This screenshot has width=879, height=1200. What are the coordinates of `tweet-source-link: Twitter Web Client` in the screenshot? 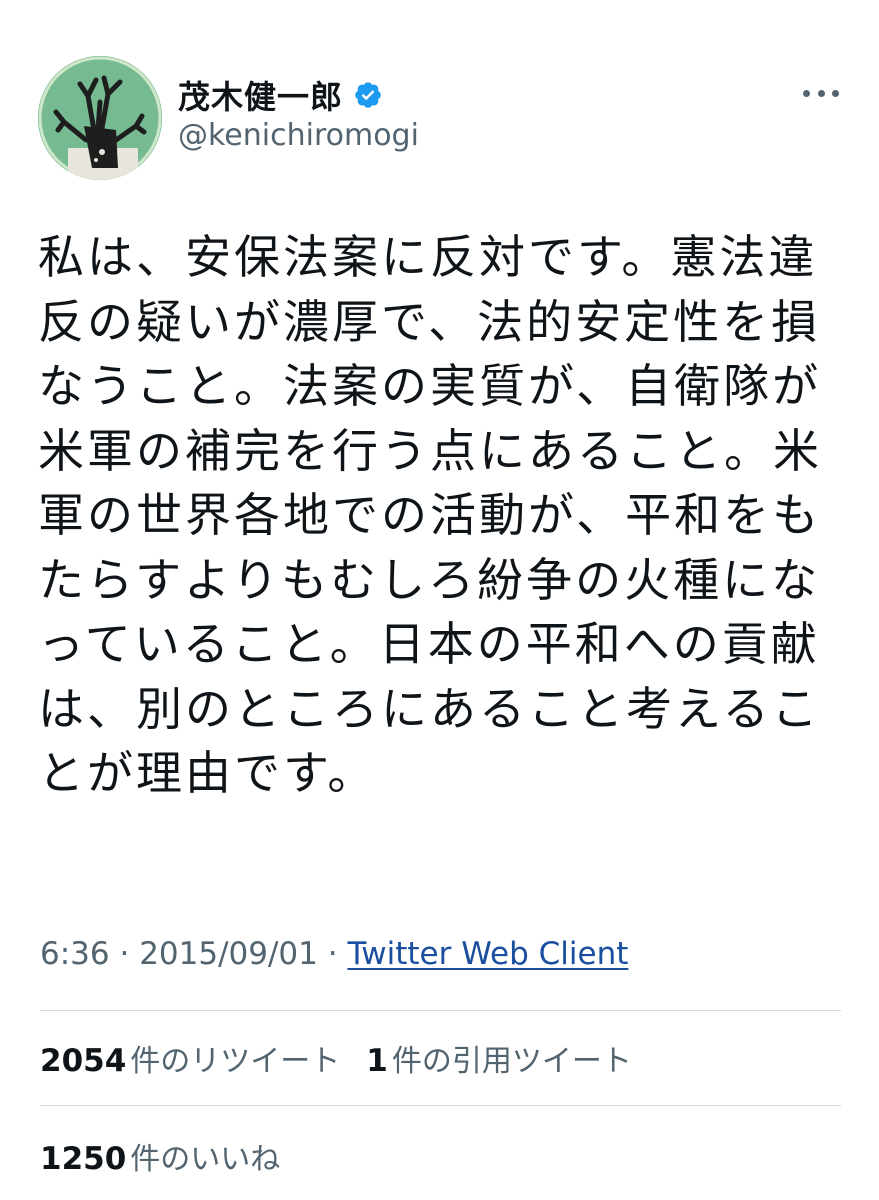 It's located at (487, 954).